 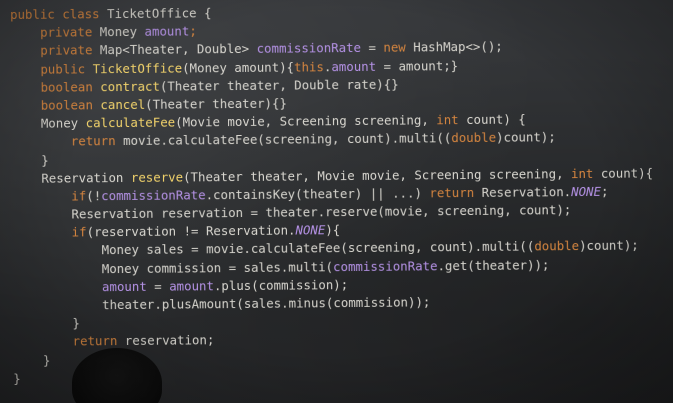 I want to click on code-token: cancel, so click(x=123, y=104).